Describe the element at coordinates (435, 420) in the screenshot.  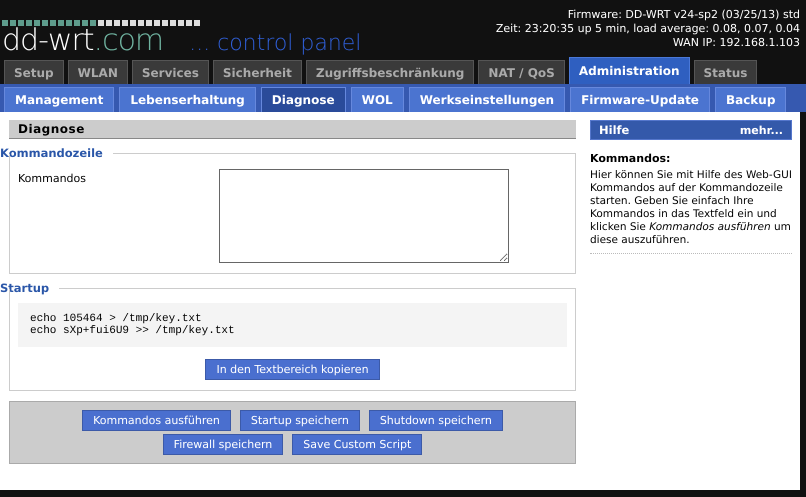
I see `action-button: Shutdown speichern` at that location.